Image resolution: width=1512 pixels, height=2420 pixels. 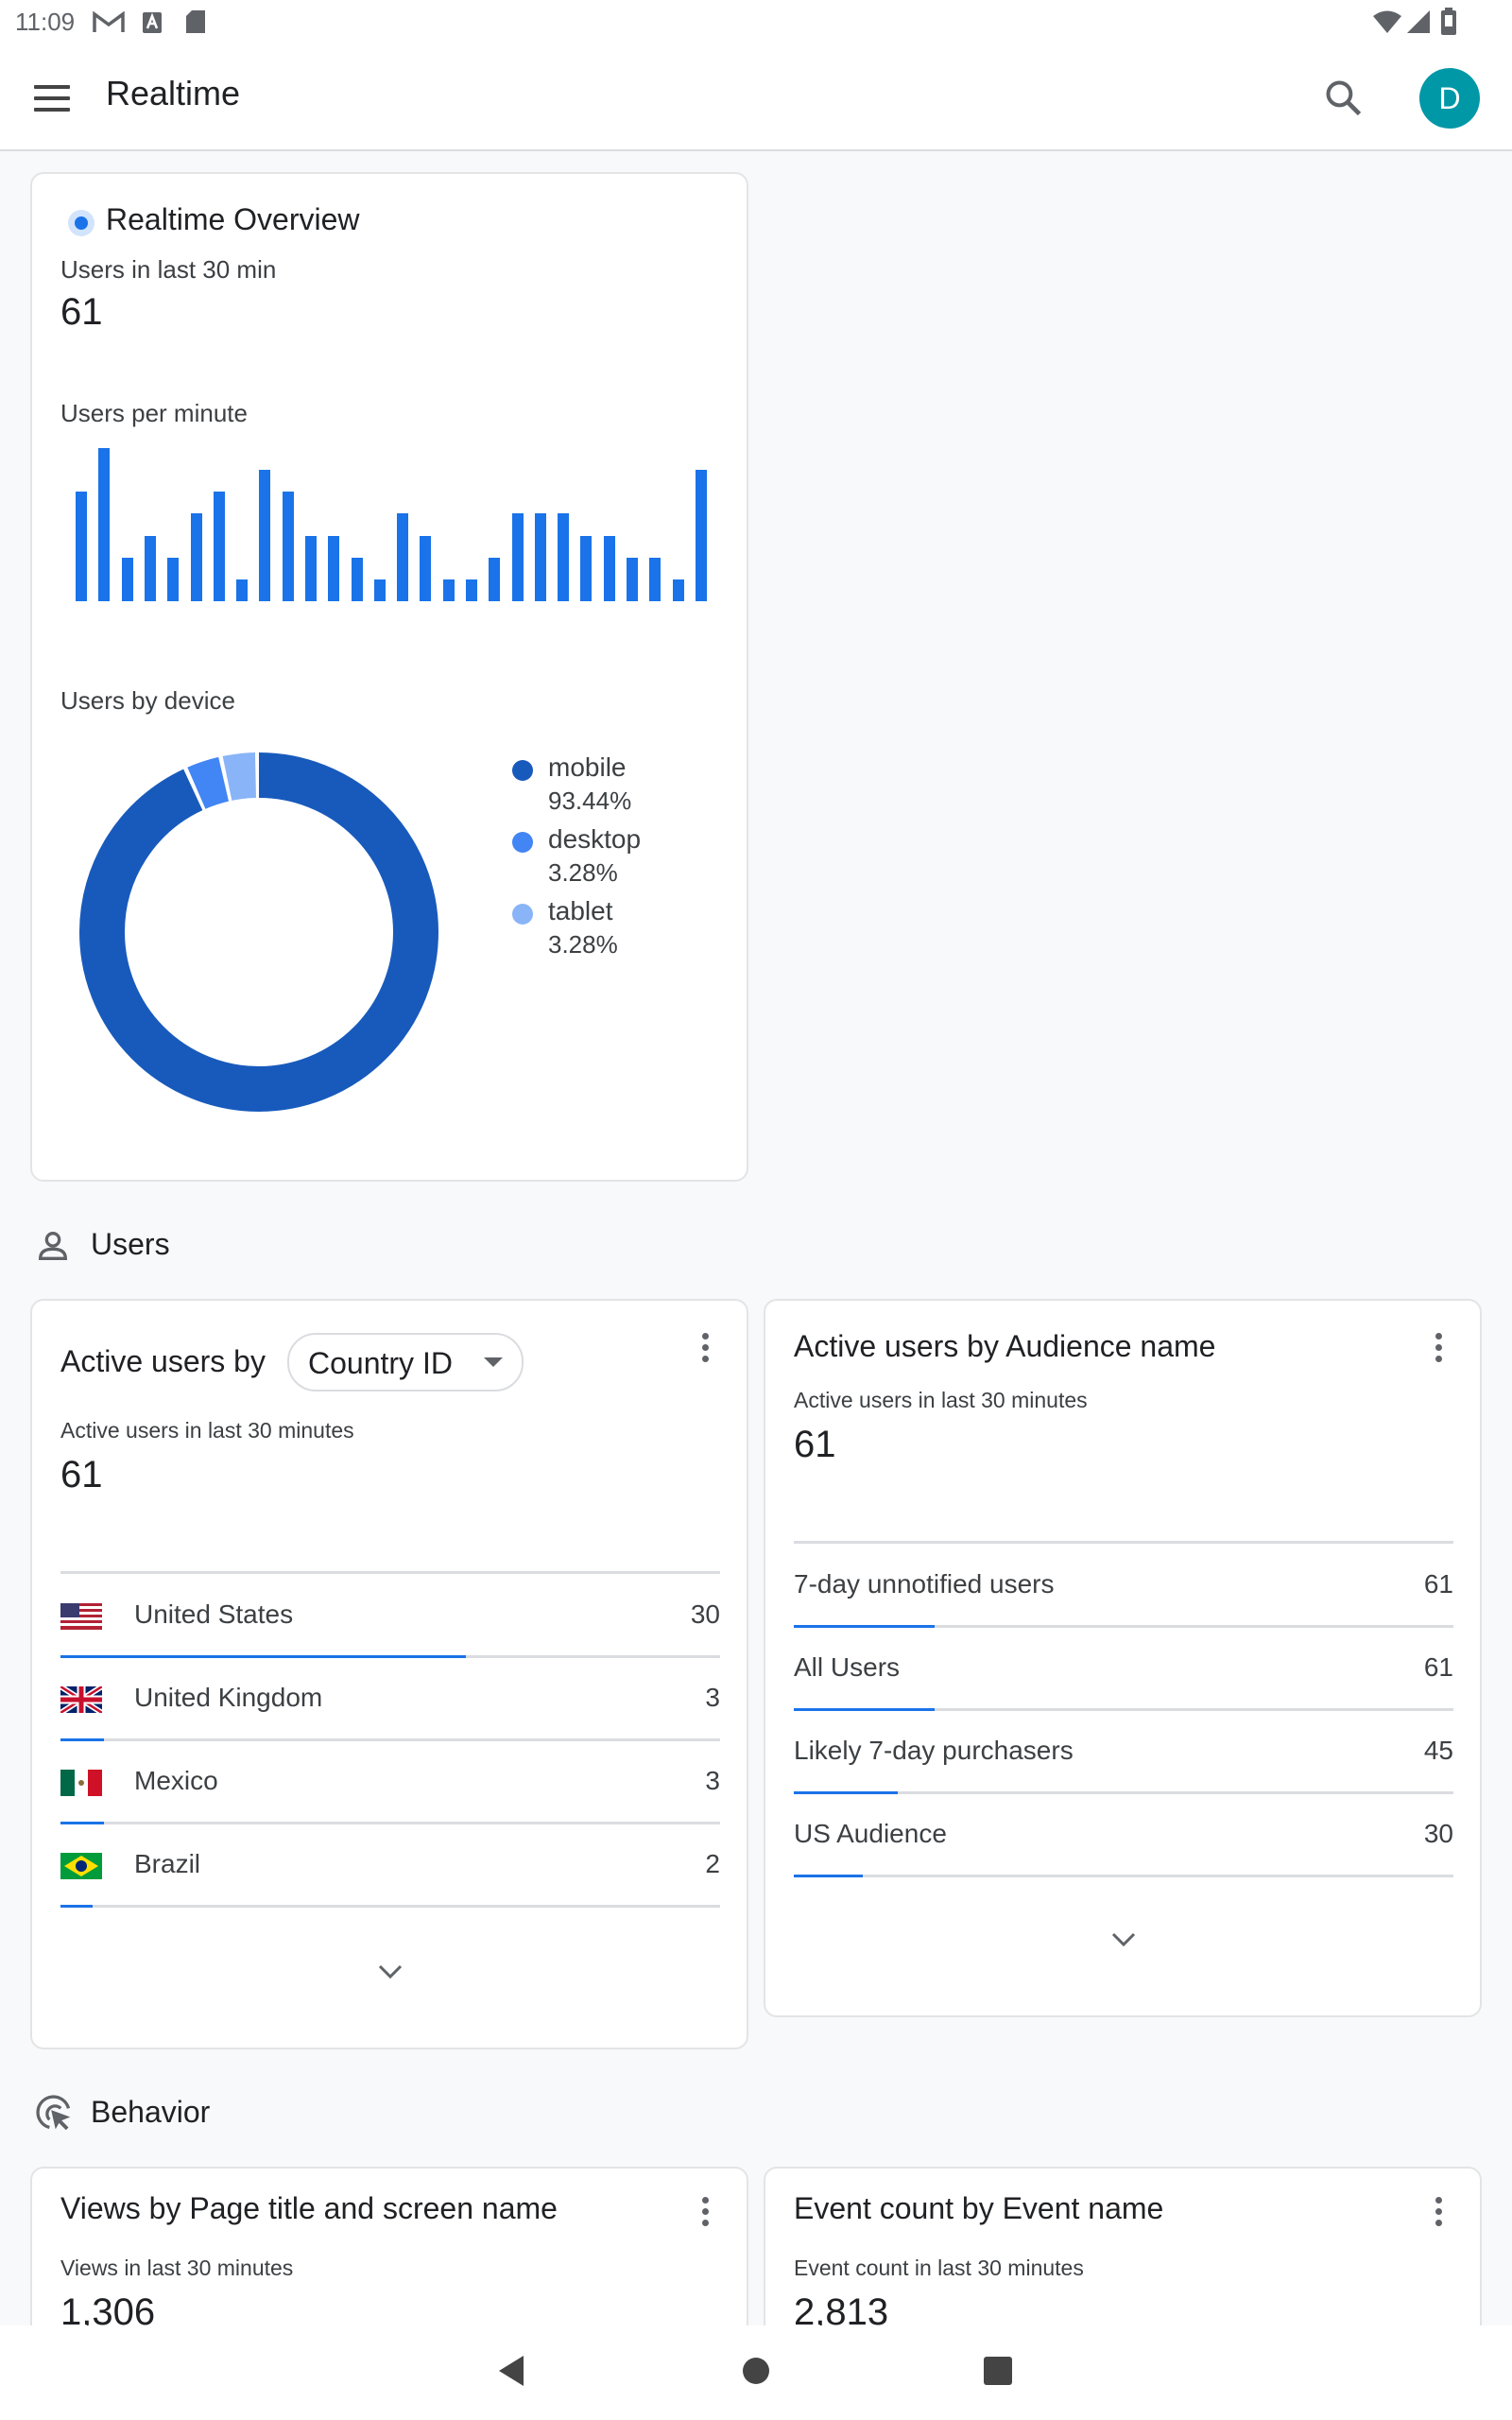 What do you see at coordinates (390, 1699) in the screenshot?
I see `country-row-united-kingdom: United Kingdom 3` at bounding box center [390, 1699].